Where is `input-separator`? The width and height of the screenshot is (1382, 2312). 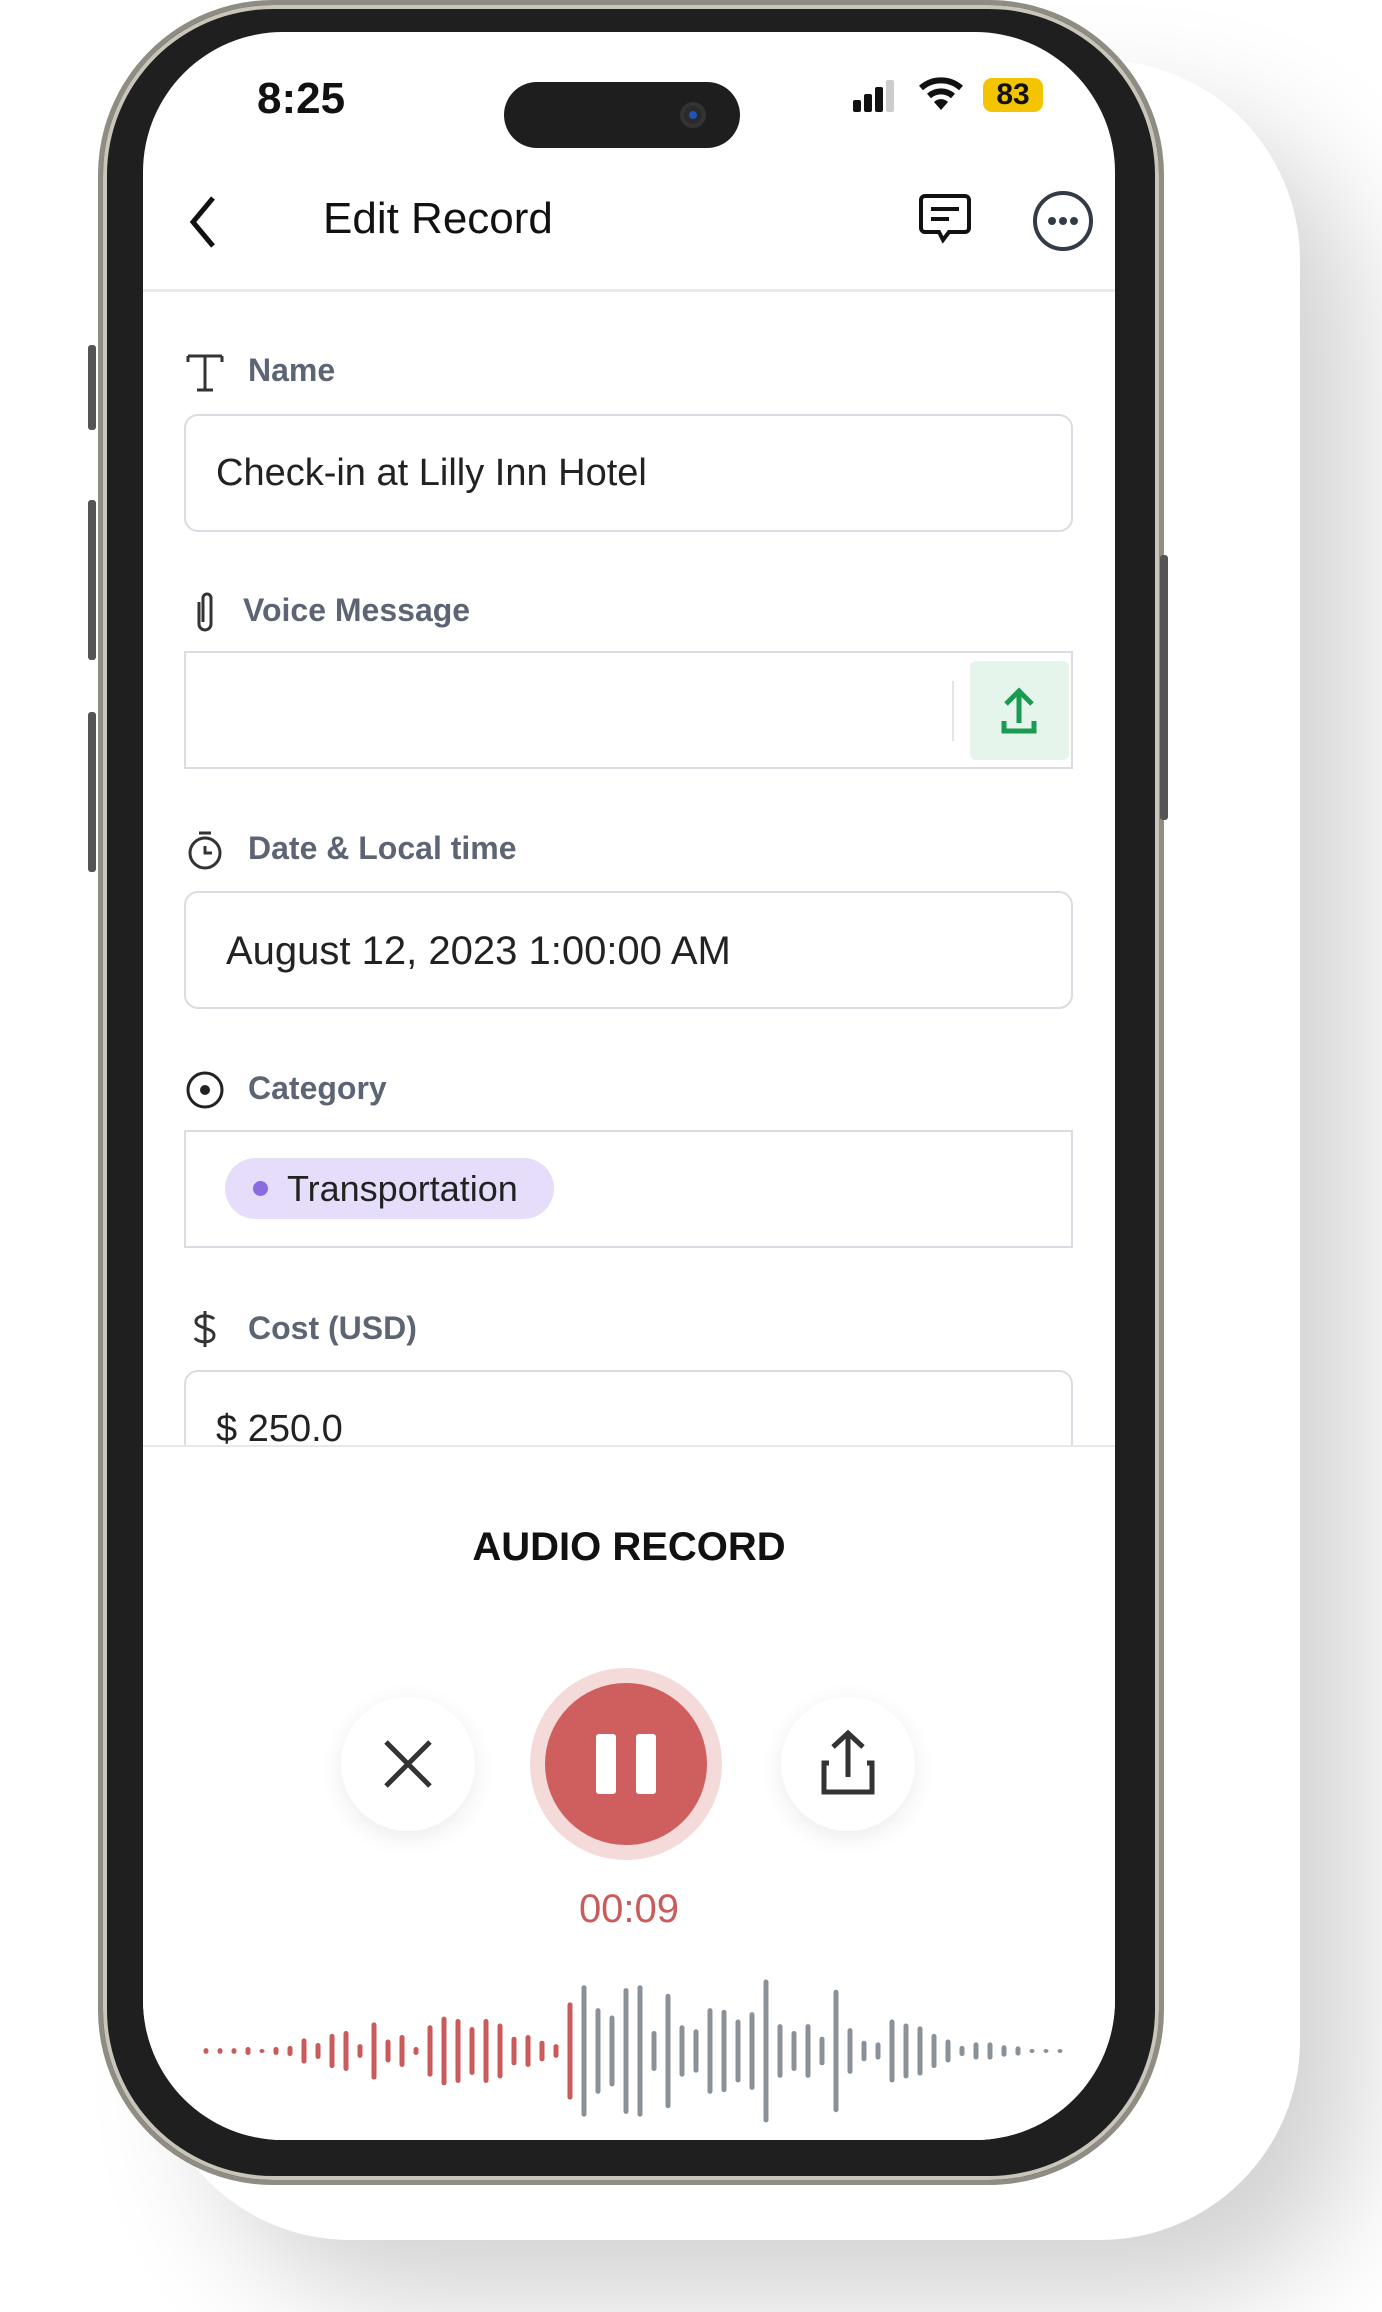 input-separator is located at coordinates (953, 711).